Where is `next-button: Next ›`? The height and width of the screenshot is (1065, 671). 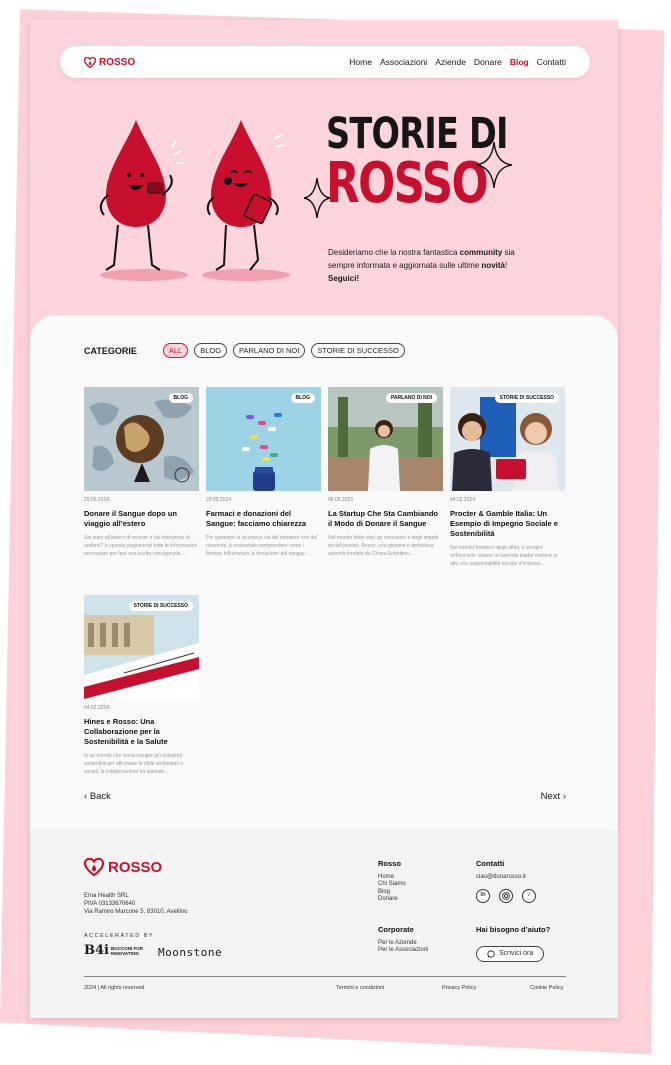 next-button: Next › is located at coordinates (553, 796).